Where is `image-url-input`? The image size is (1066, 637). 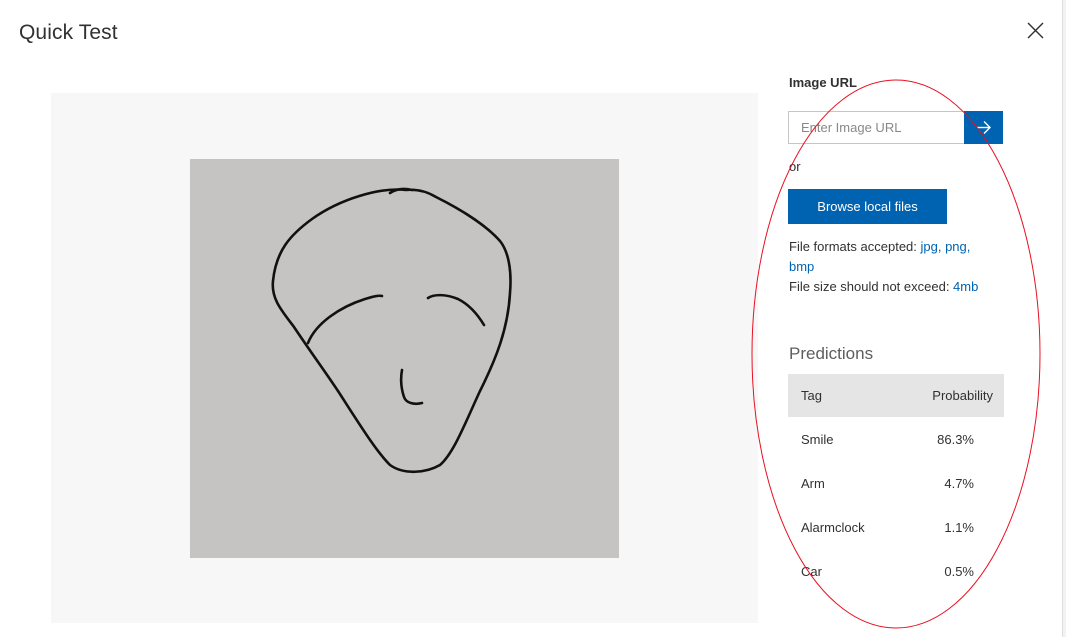 image-url-input is located at coordinates (876, 127).